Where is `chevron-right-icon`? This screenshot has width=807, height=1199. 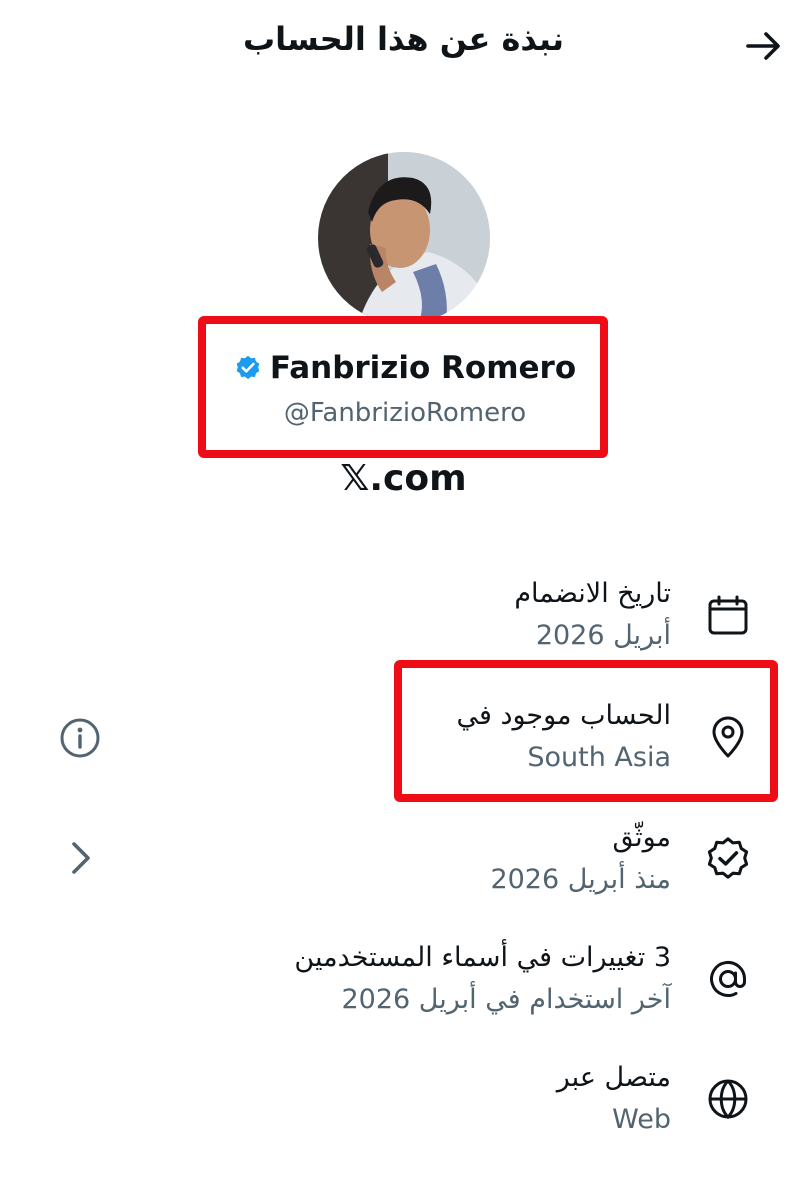
chevron-right-icon is located at coordinates (81, 858).